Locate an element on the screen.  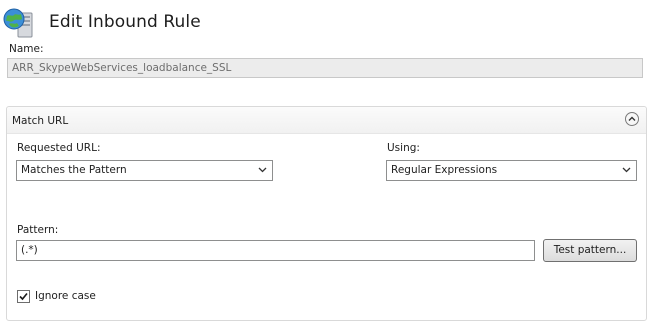
using-select: Regular Expressions is located at coordinates (511, 170).